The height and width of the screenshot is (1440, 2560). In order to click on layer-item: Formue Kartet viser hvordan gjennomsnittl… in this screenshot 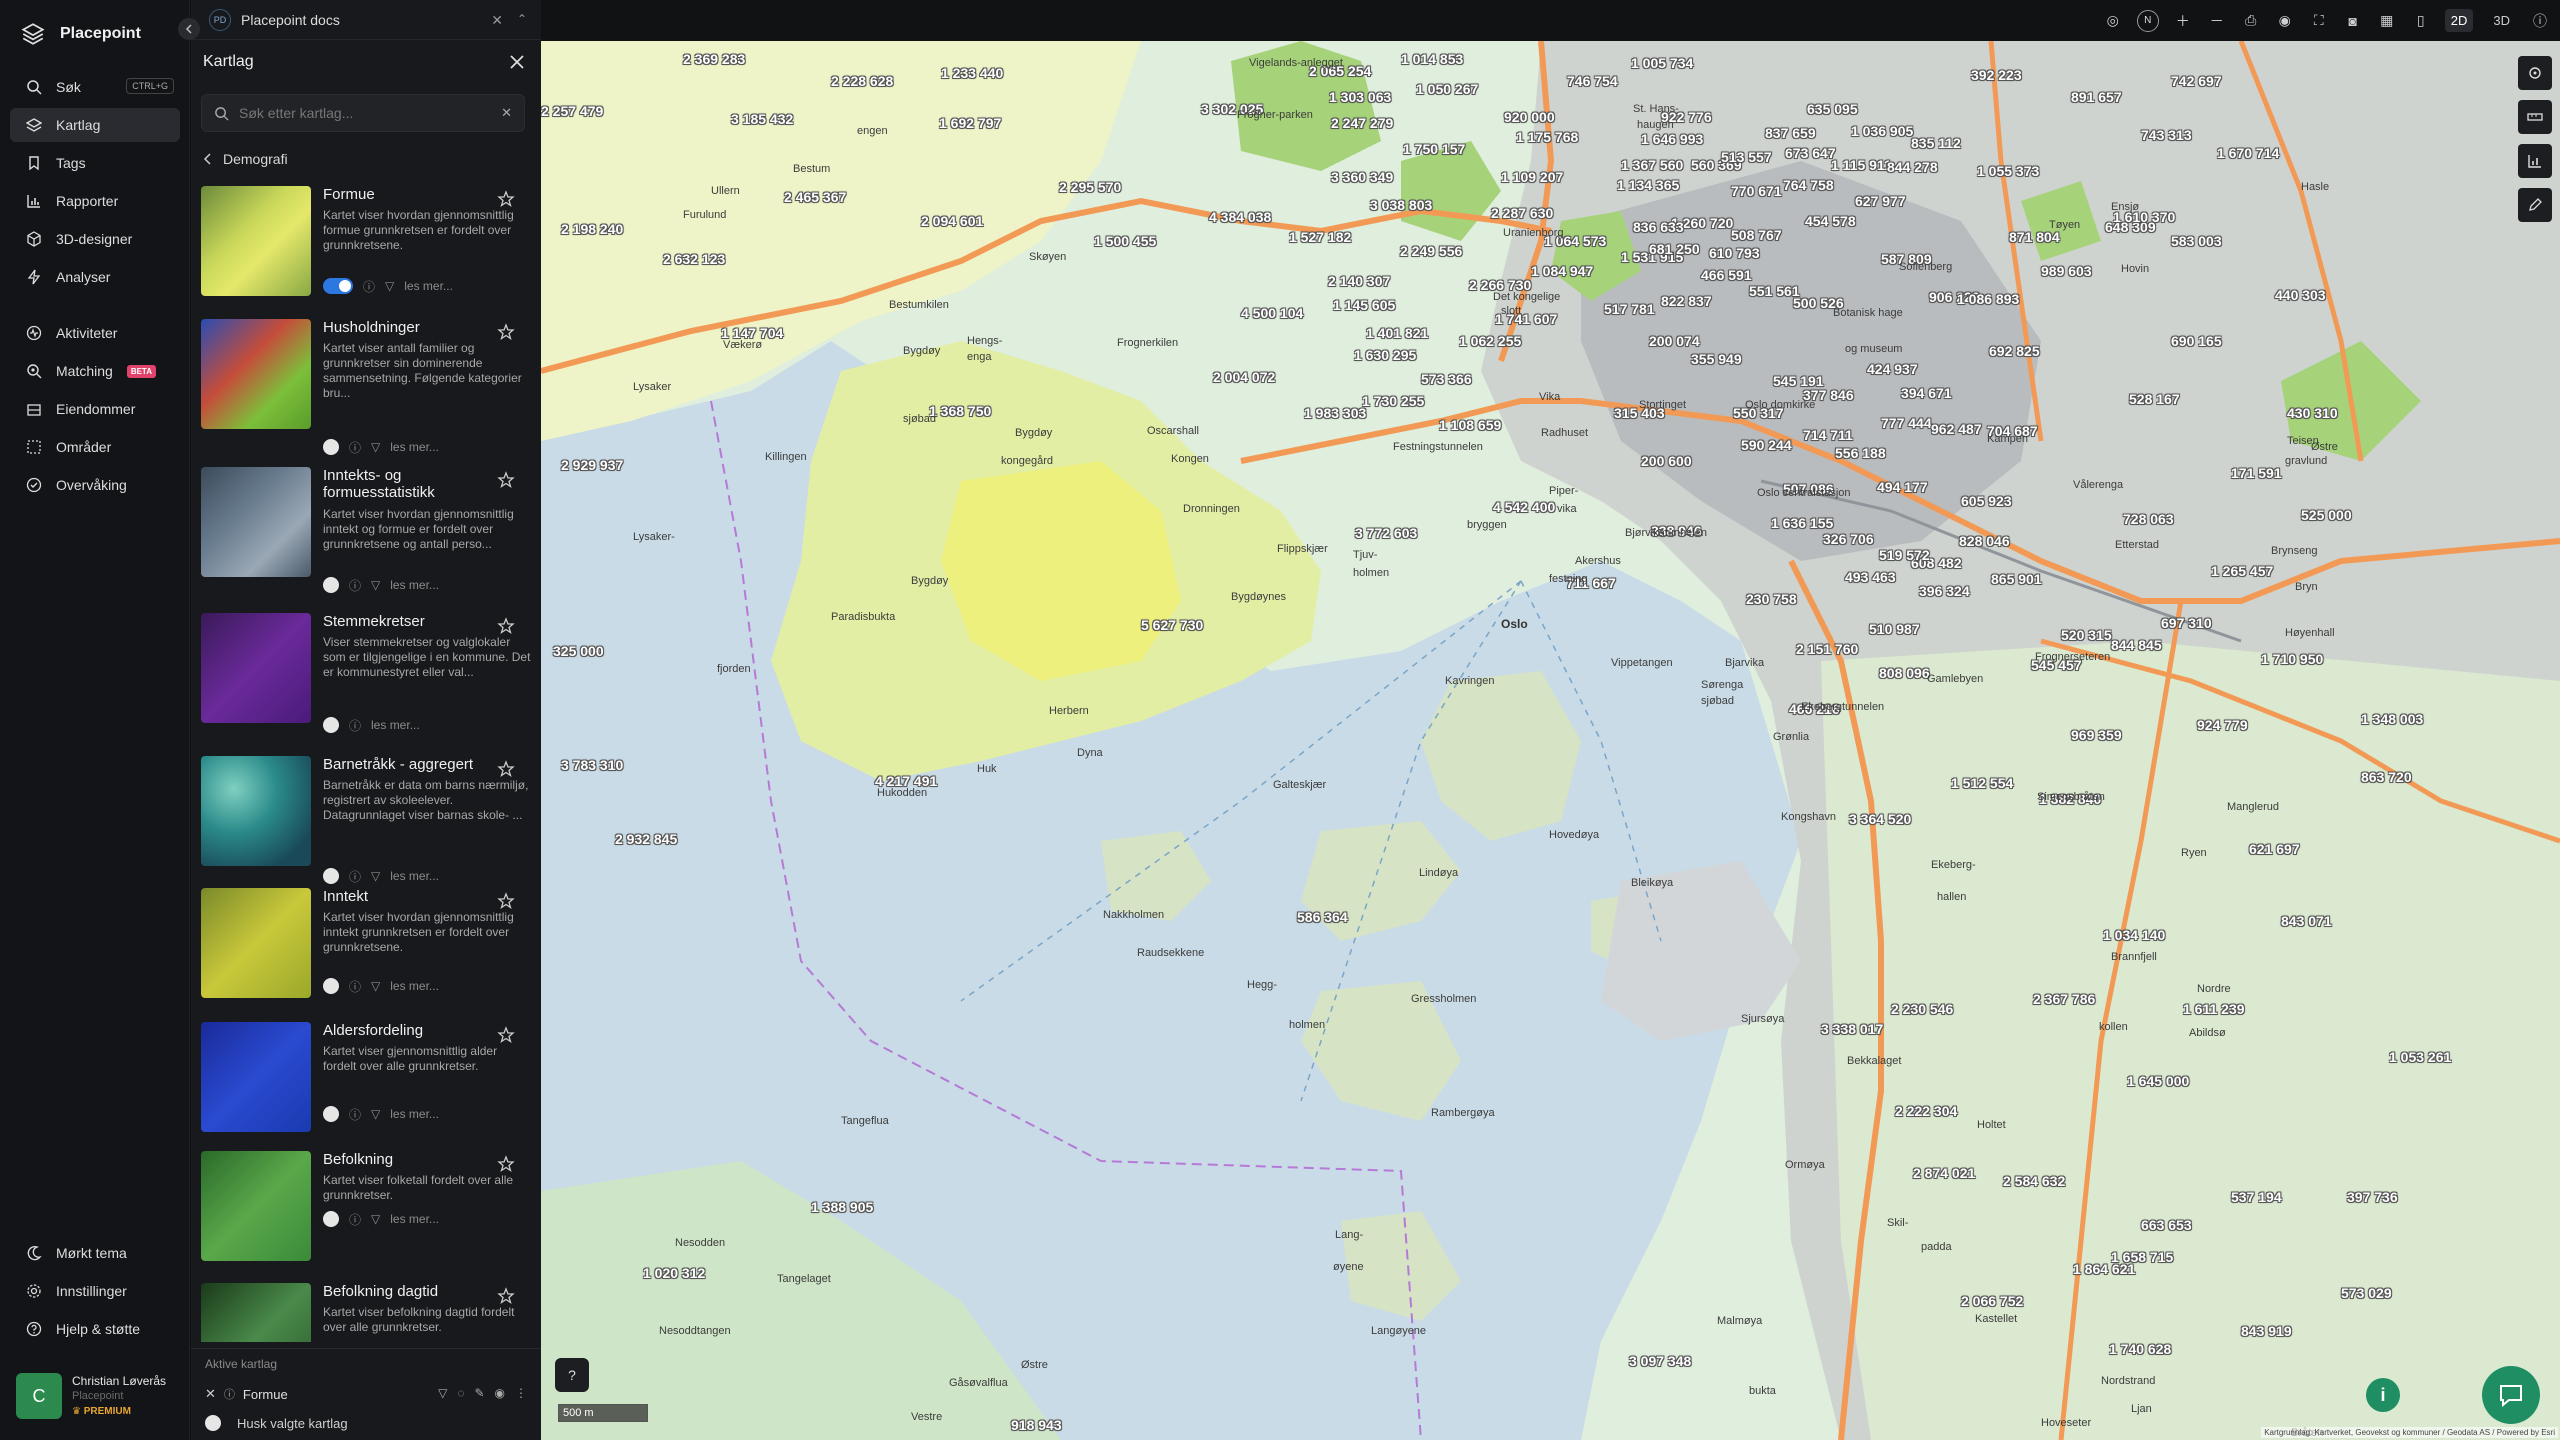, I will do `click(366, 252)`.